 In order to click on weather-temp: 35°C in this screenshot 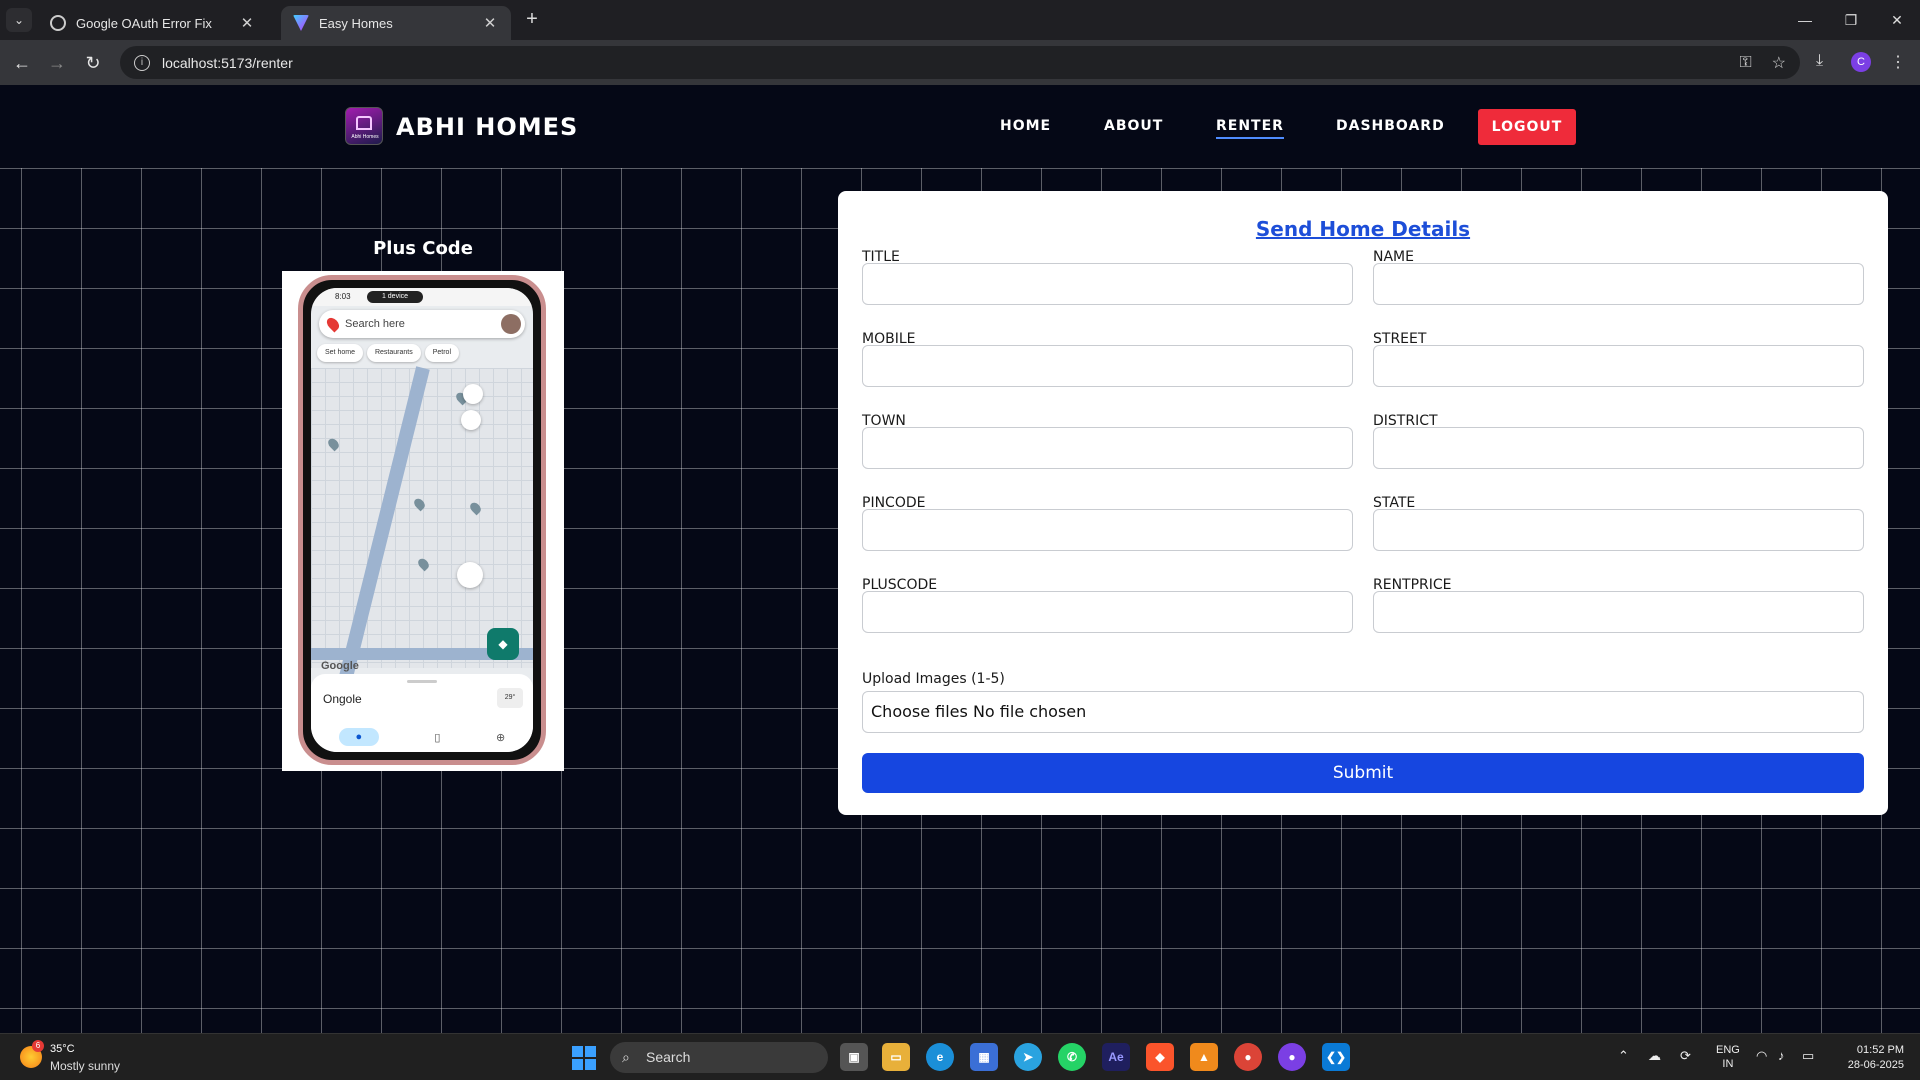, I will do `click(62, 1049)`.